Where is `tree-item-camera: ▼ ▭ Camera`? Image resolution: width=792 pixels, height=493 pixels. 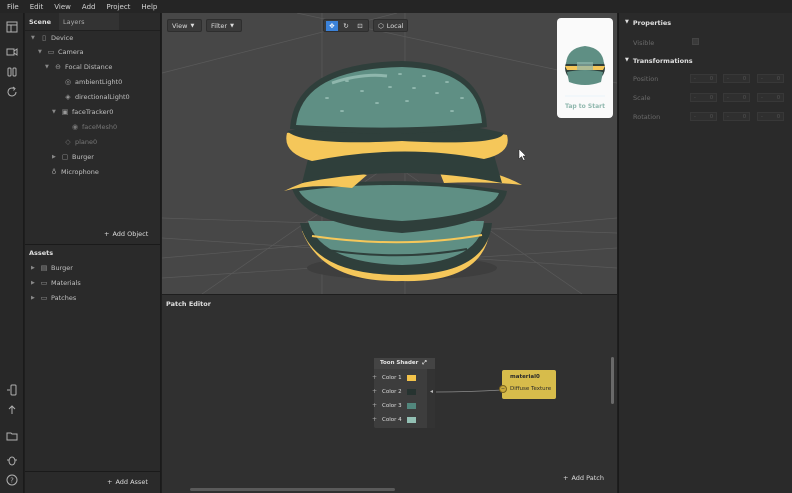 tree-item-camera: ▼ ▭ Camera is located at coordinates (61, 52).